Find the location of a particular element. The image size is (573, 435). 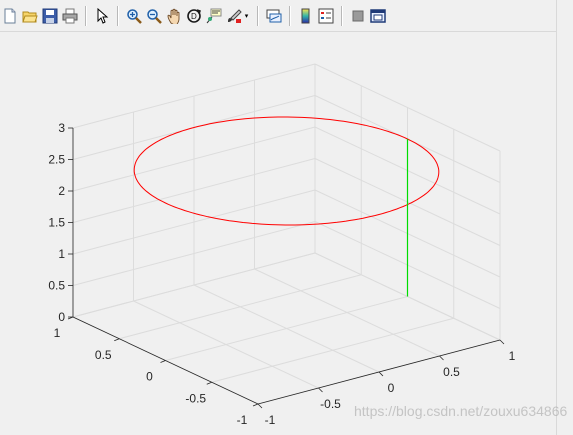

link-plot-icon is located at coordinates (274, 16).